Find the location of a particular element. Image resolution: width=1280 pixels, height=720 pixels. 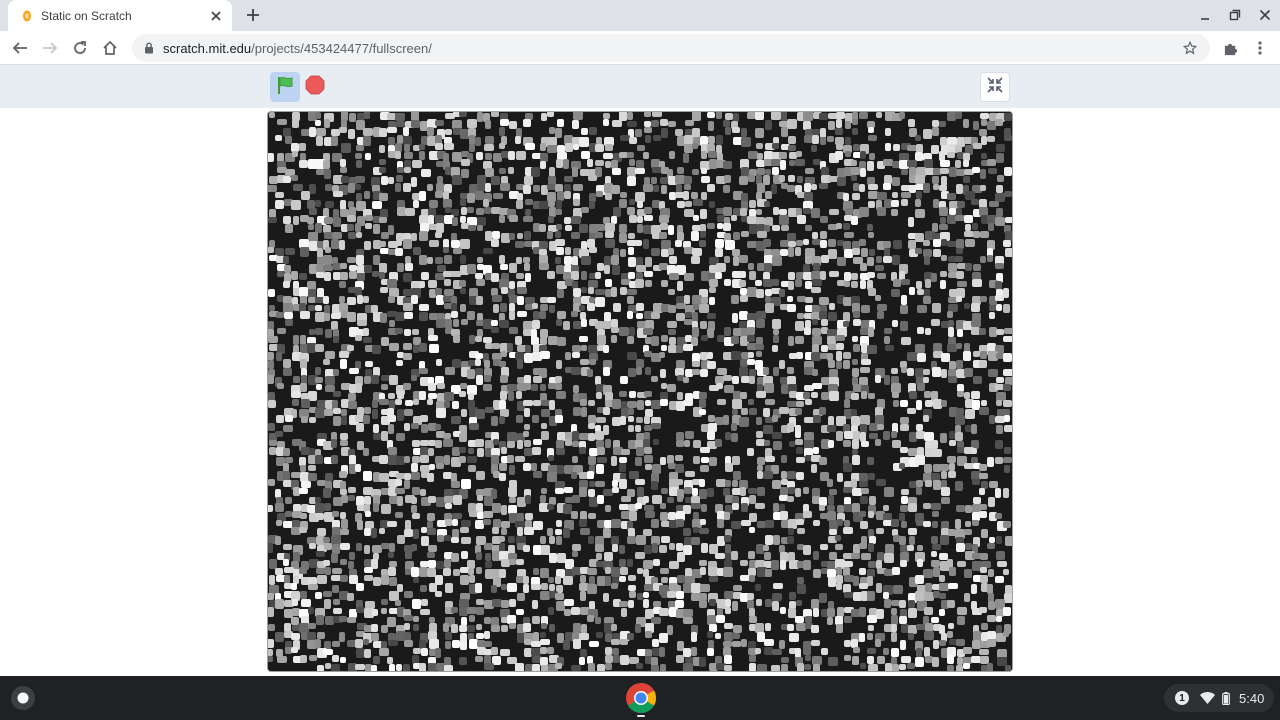

battery-icon is located at coordinates (1226, 698).